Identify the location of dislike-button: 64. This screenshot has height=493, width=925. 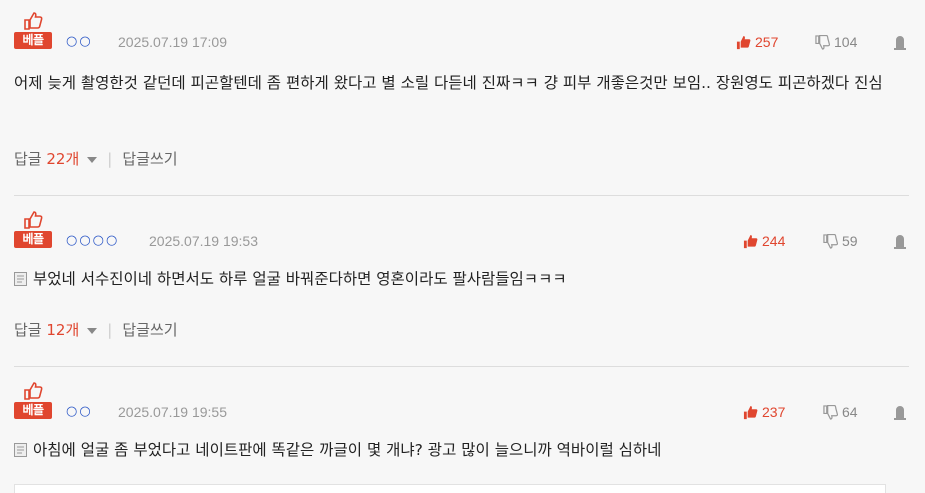
(840, 412).